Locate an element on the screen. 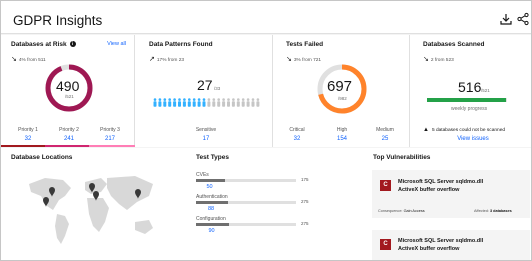 Image resolution: width=532 pixels, height=261 pixels. download-icon is located at coordinates (506, 19).